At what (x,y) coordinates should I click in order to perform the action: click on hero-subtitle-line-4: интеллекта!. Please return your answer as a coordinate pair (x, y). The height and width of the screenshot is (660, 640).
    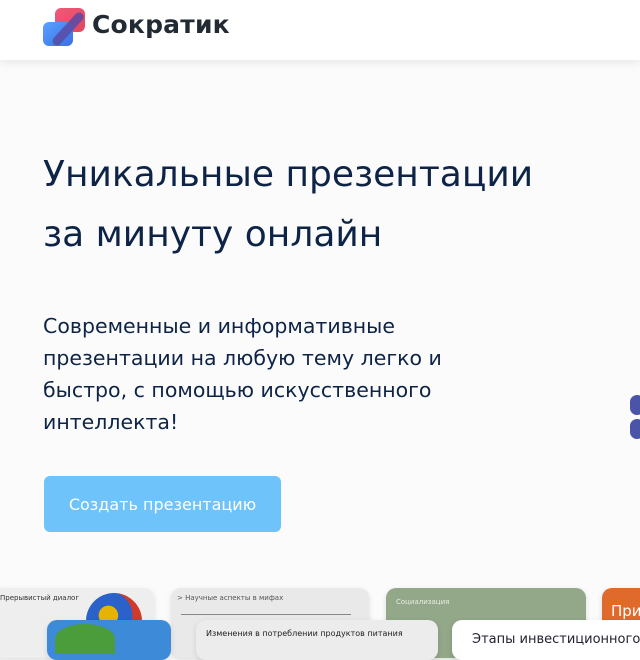
    Looking at the image, I should click on (111, 422).